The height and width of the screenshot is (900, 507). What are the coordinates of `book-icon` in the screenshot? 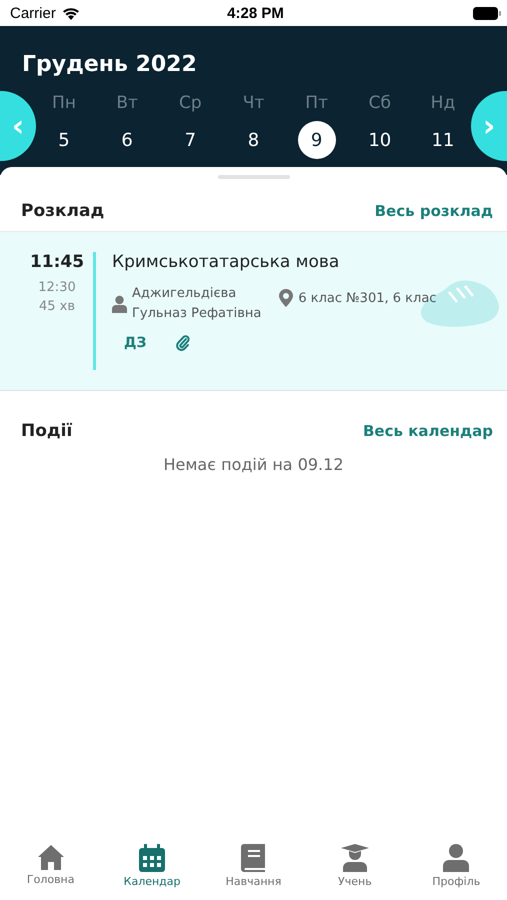 It's located at (253, 858).